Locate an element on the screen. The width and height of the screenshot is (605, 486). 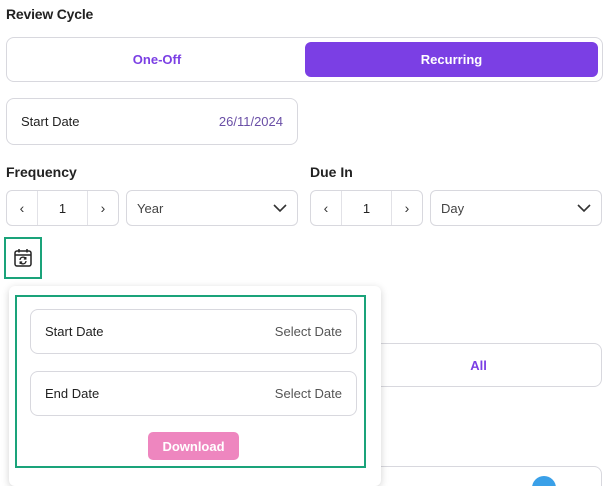
recurring-option: Recurring is located at coordinates (451, 59).